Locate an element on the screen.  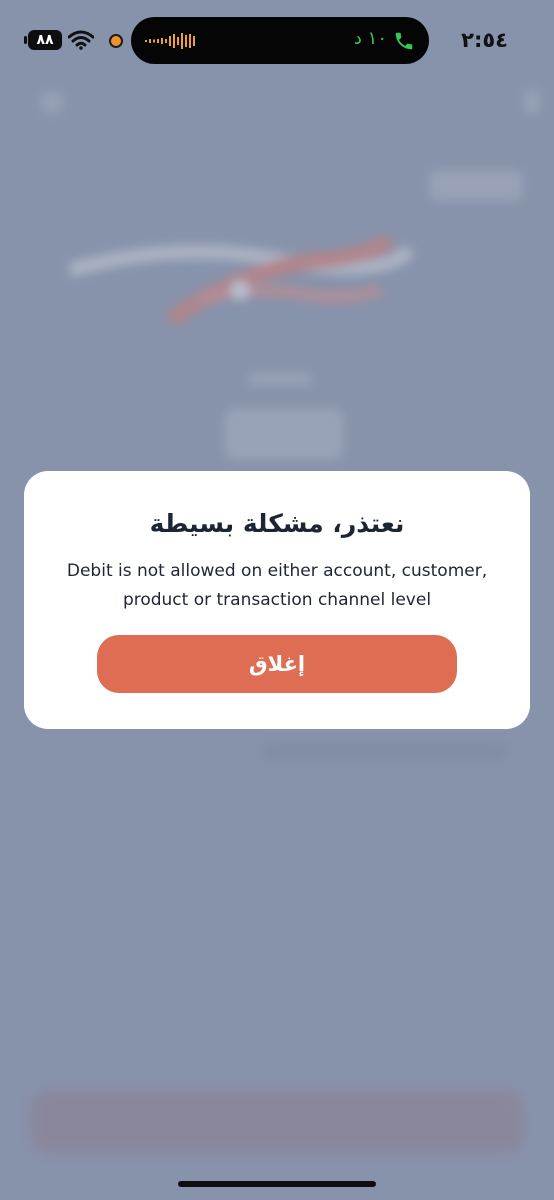
close-button: إغلاق is located at coordinates (277, 664).